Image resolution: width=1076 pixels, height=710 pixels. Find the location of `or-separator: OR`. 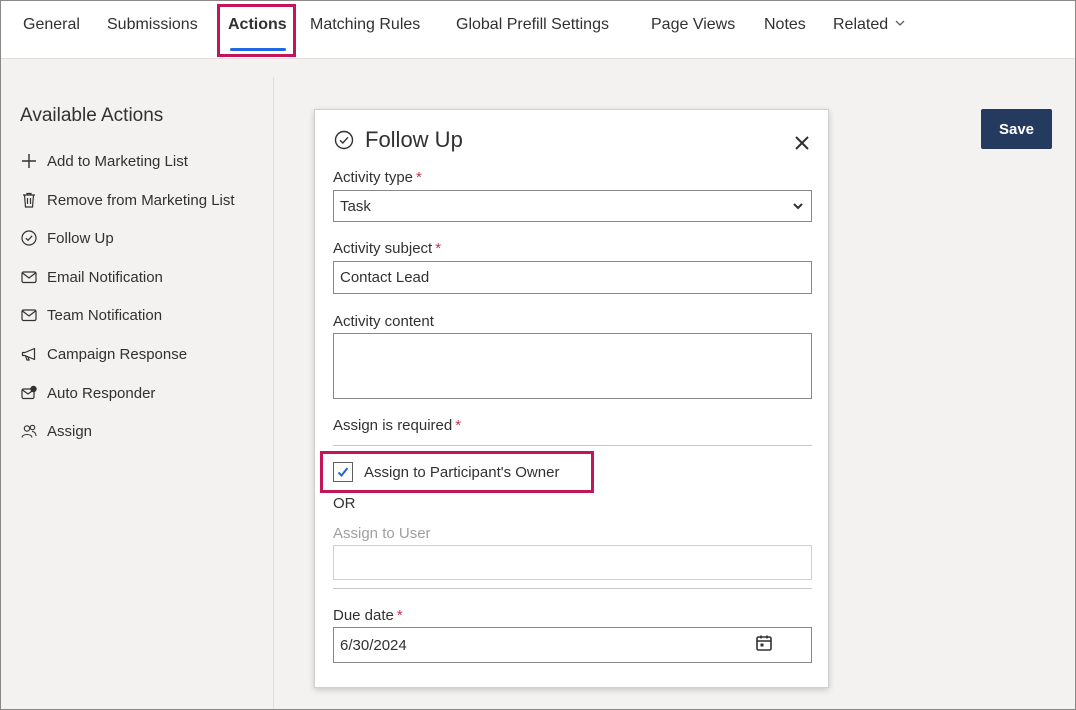

or-separator: OR is located at coordinates (344, 503).